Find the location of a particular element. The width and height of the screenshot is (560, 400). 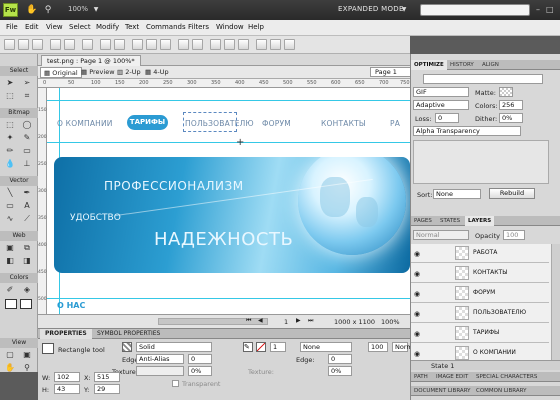

layer-row: ◉ РАБОТА is located at coordinates (480, 253).